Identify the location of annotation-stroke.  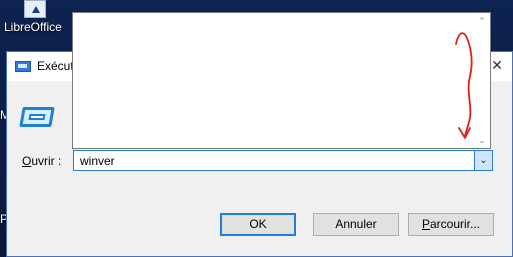
(464, 84).